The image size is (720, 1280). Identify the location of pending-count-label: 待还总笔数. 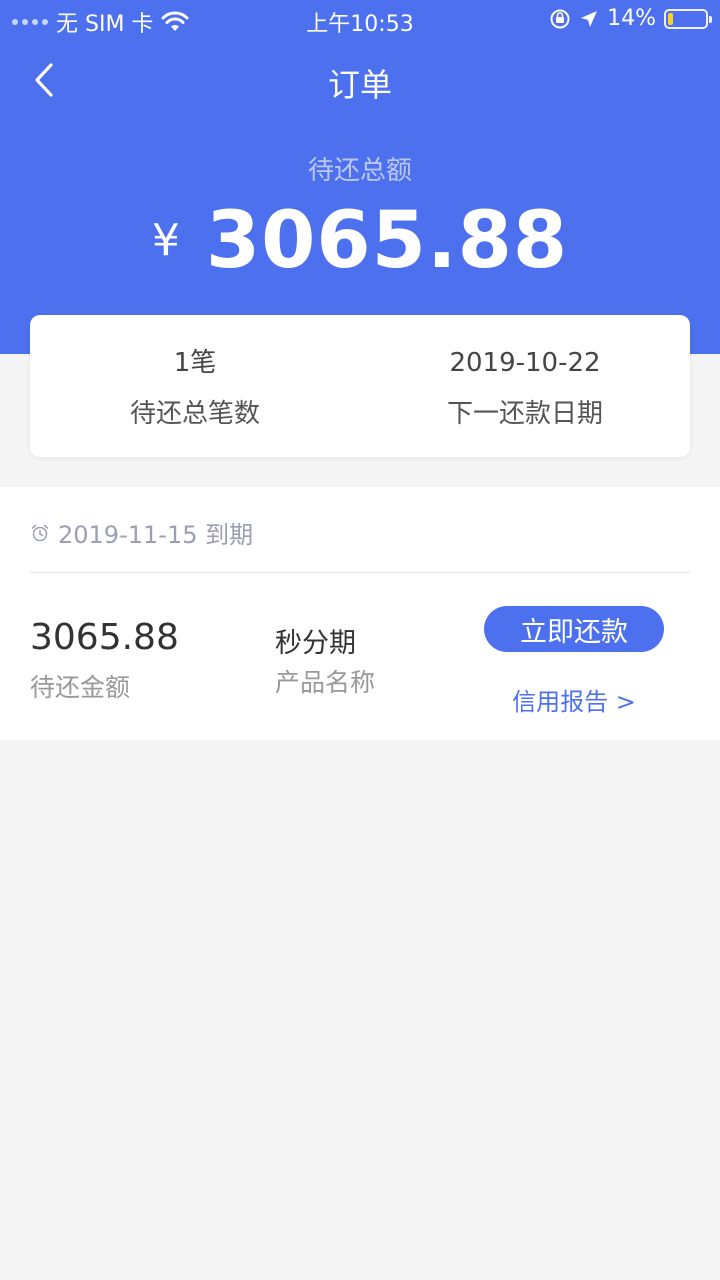
(194, 414).